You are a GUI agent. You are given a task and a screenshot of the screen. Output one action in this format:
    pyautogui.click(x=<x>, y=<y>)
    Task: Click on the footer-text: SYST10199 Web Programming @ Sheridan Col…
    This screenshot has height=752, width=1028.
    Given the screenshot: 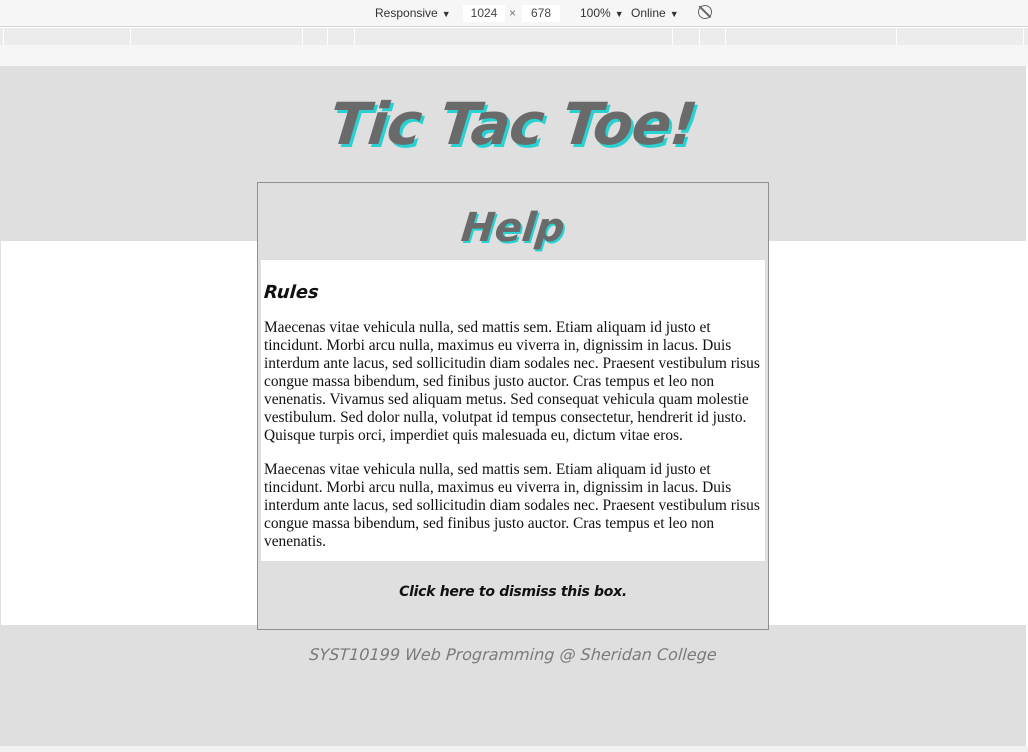 What is the action you would take?
    pyautogui.click(x=513, y=654)
    